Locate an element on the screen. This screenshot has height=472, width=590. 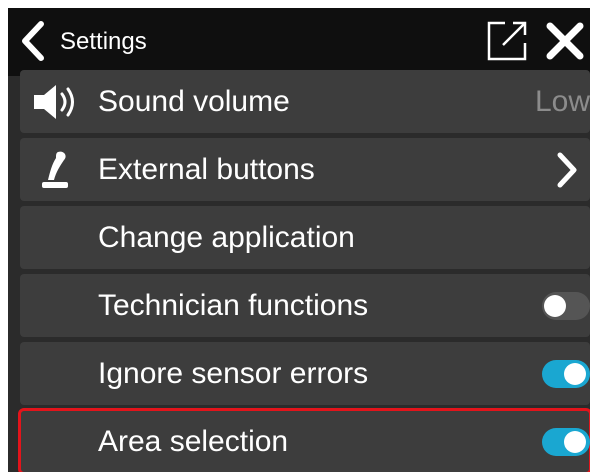
speaker-icon-slot is located at coordinates (56, 101).